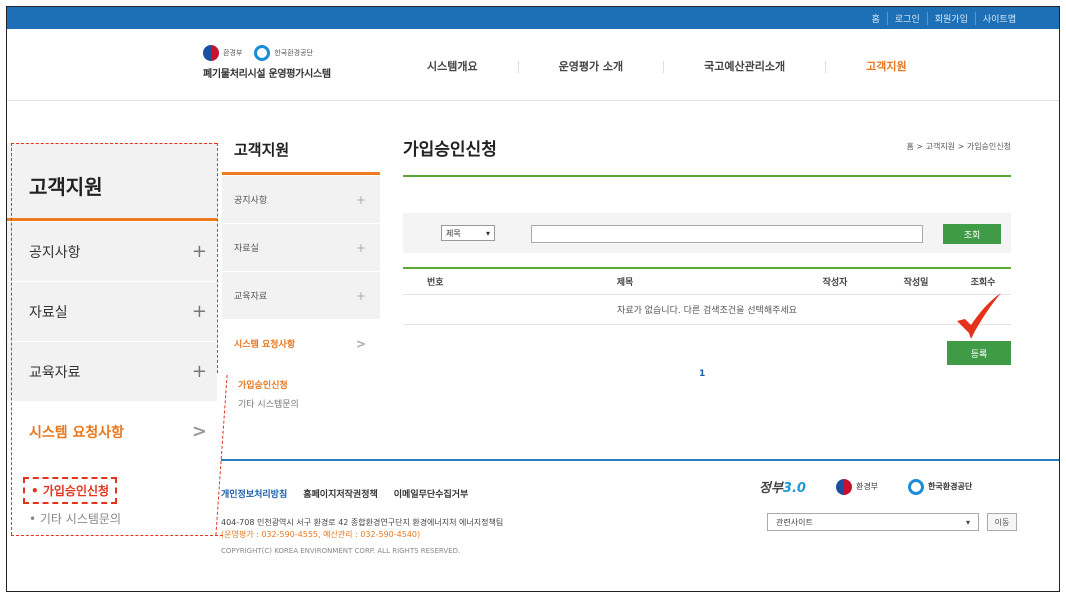 The height and width of the screenshot is (598, 1066). I want to click on col-author: 작성자, so click(835, 283).